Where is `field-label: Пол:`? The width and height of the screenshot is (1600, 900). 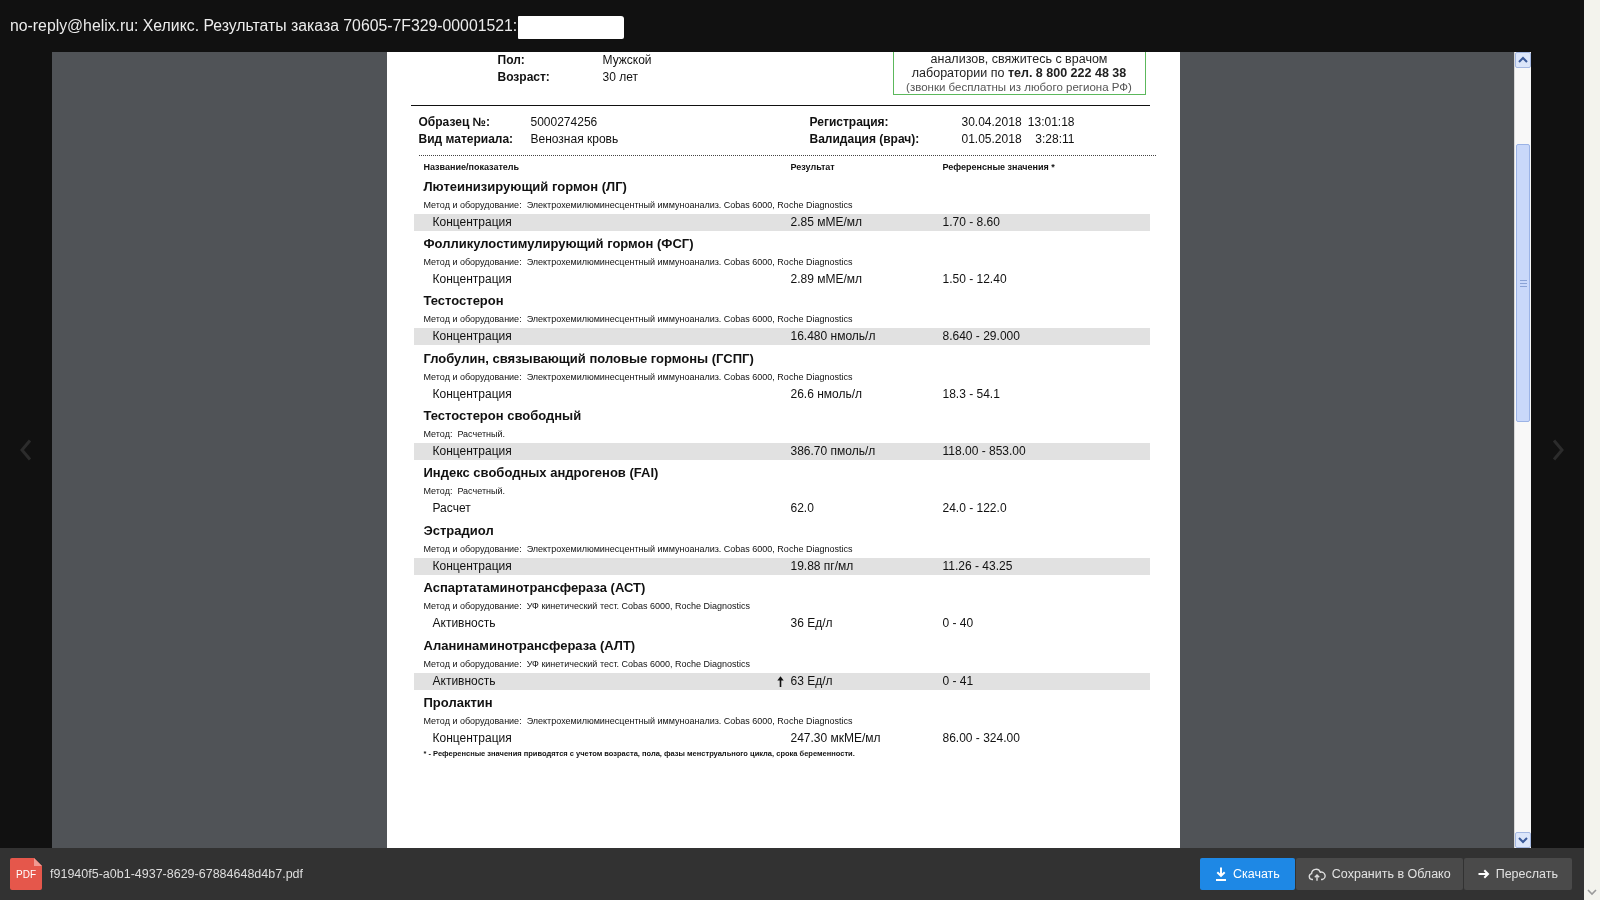 field-label: Пол: is located at coordinates (511, 60).